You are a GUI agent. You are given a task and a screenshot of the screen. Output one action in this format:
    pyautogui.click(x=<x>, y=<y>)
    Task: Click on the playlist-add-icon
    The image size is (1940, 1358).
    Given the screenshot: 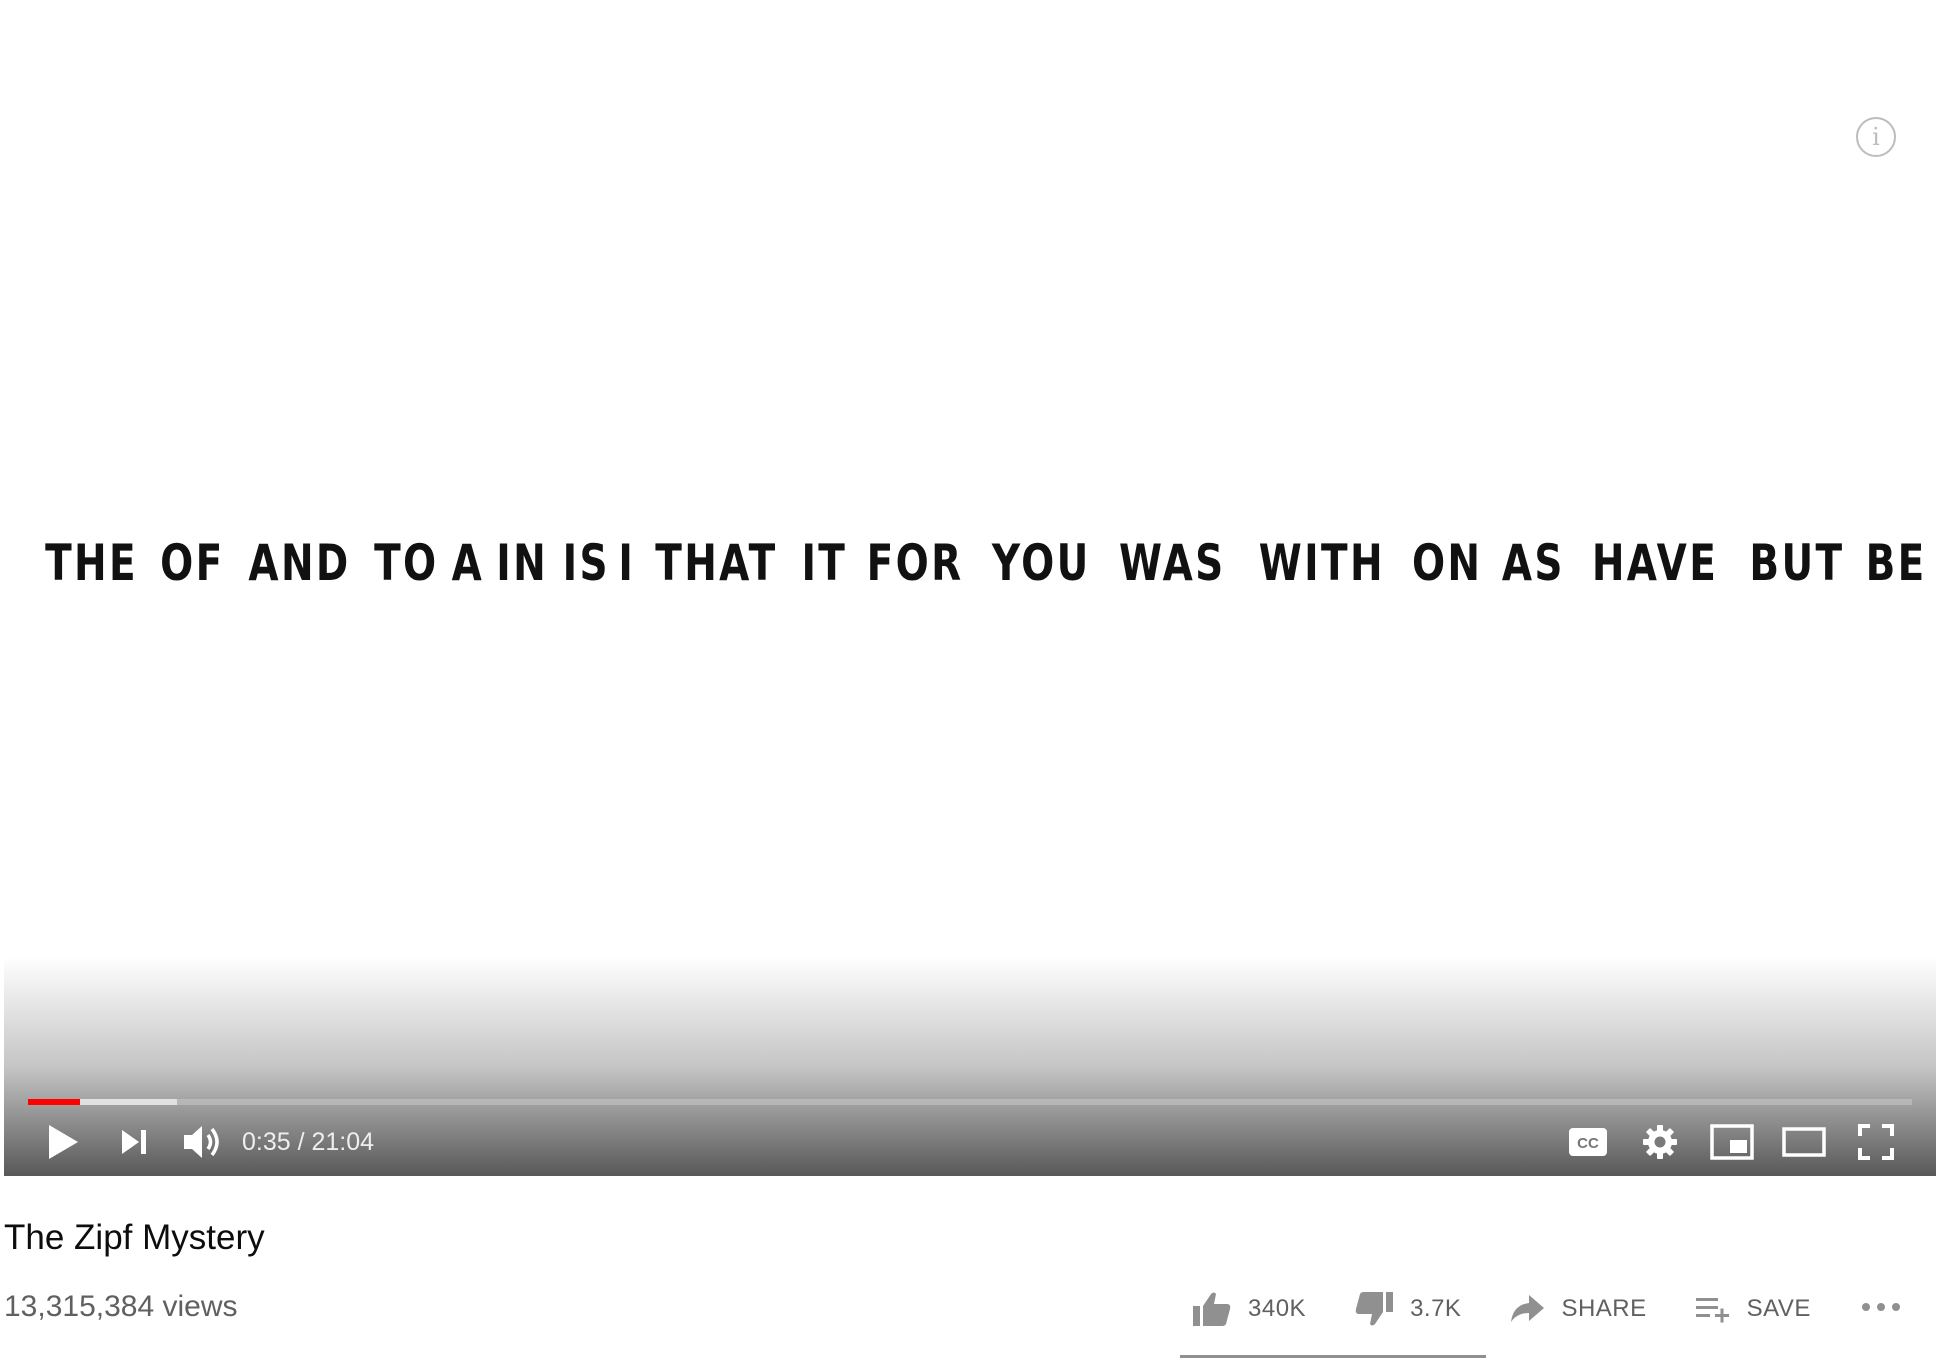 What is the action you would take?
    pyautogui.click(x=1713, y=1309)
    